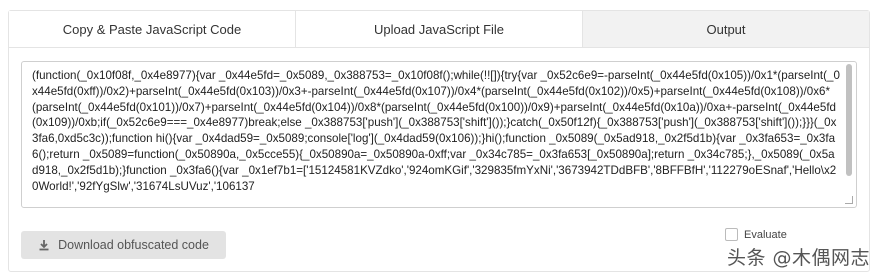  I want to click on resize-handle, so click(849, 200).